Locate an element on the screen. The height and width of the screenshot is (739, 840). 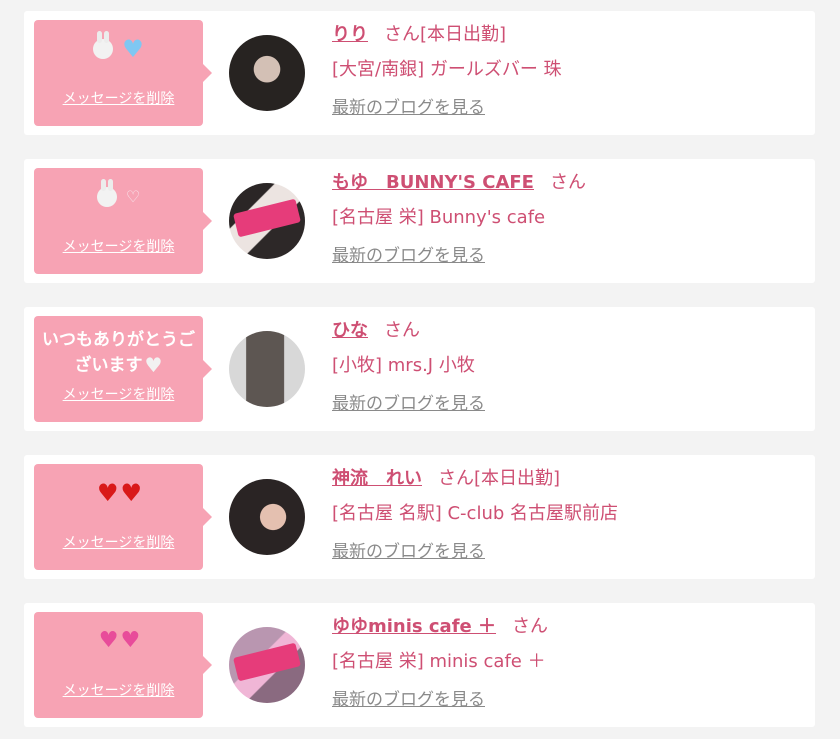
message-bubble: ♡ メッセージを削除 is located at coordinates (123, 221).